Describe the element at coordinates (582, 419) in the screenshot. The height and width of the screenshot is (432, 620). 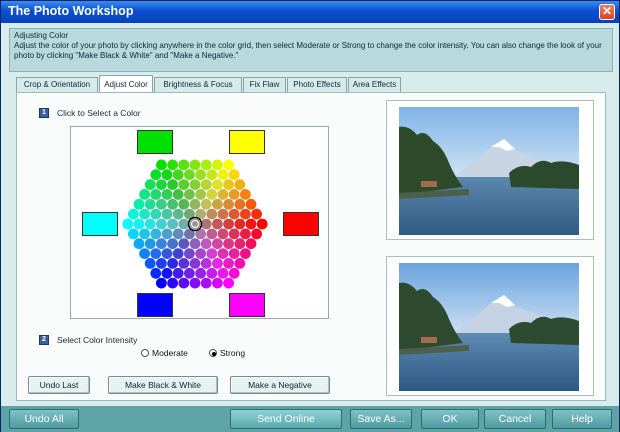
I see `help-button: Help` at that location.